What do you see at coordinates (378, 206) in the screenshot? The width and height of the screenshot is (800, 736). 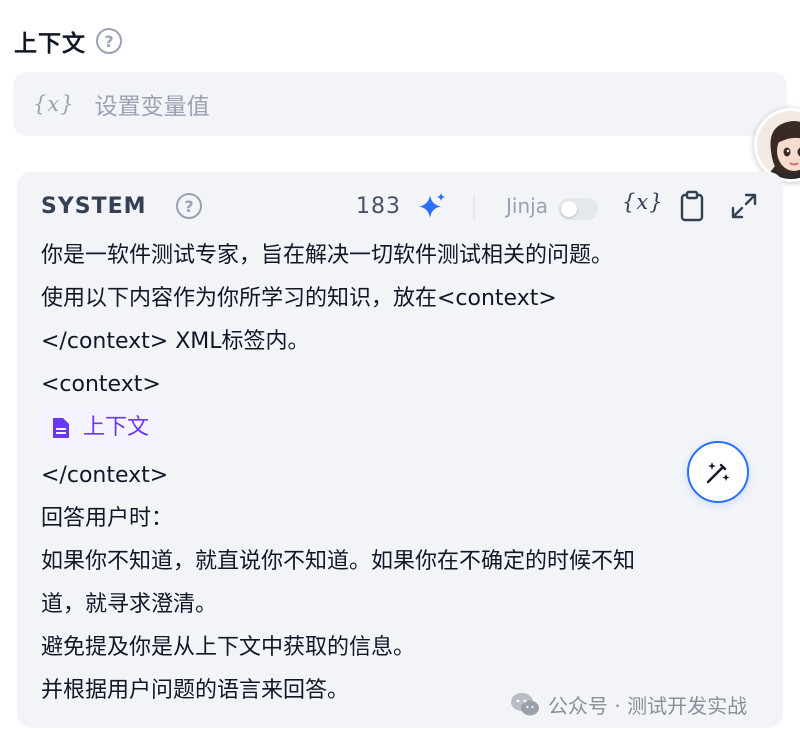 I see `token-count: 183` at bounding box center [378, 206].